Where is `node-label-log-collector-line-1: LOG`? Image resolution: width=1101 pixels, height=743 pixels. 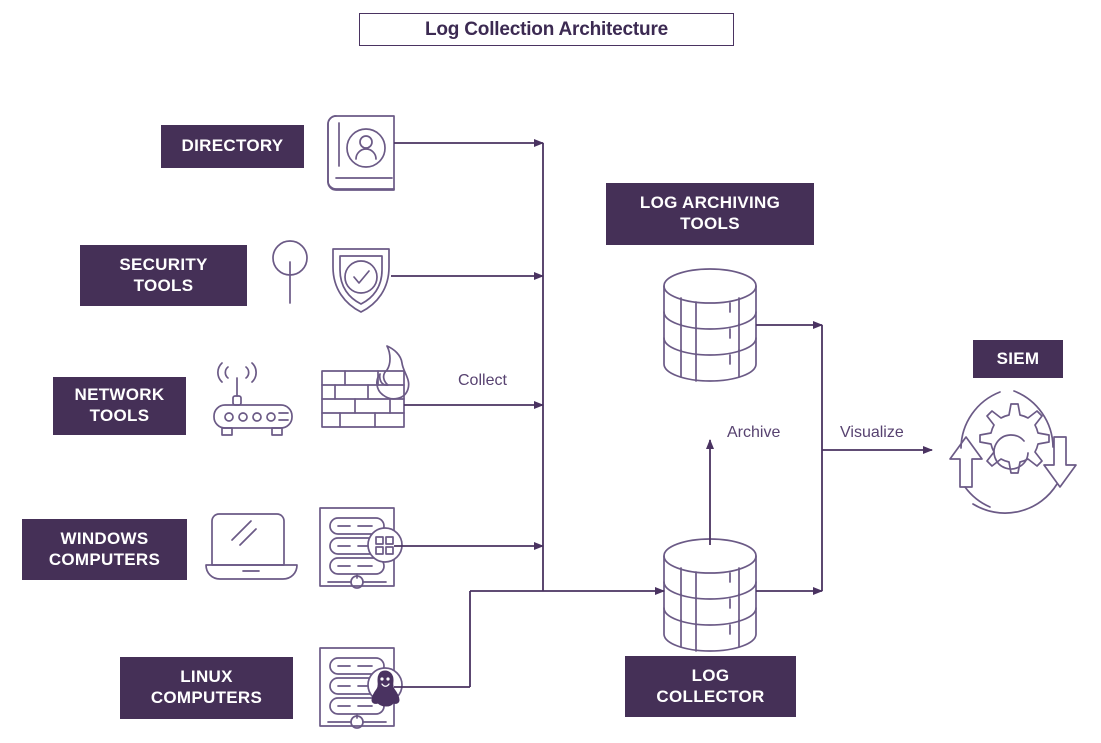 node-label-log-collector-line-1: LOG is located at coordinates (710, 675).